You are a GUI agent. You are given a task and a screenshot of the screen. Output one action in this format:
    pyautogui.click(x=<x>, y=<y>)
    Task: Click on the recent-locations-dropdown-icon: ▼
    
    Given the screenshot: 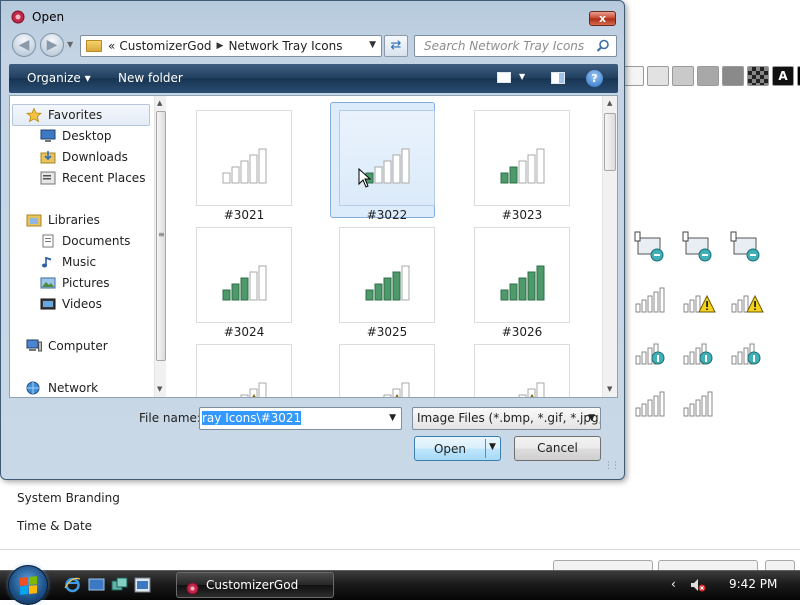 What is the action you would take?
    pyautogui.click(x=70, y=44)
    